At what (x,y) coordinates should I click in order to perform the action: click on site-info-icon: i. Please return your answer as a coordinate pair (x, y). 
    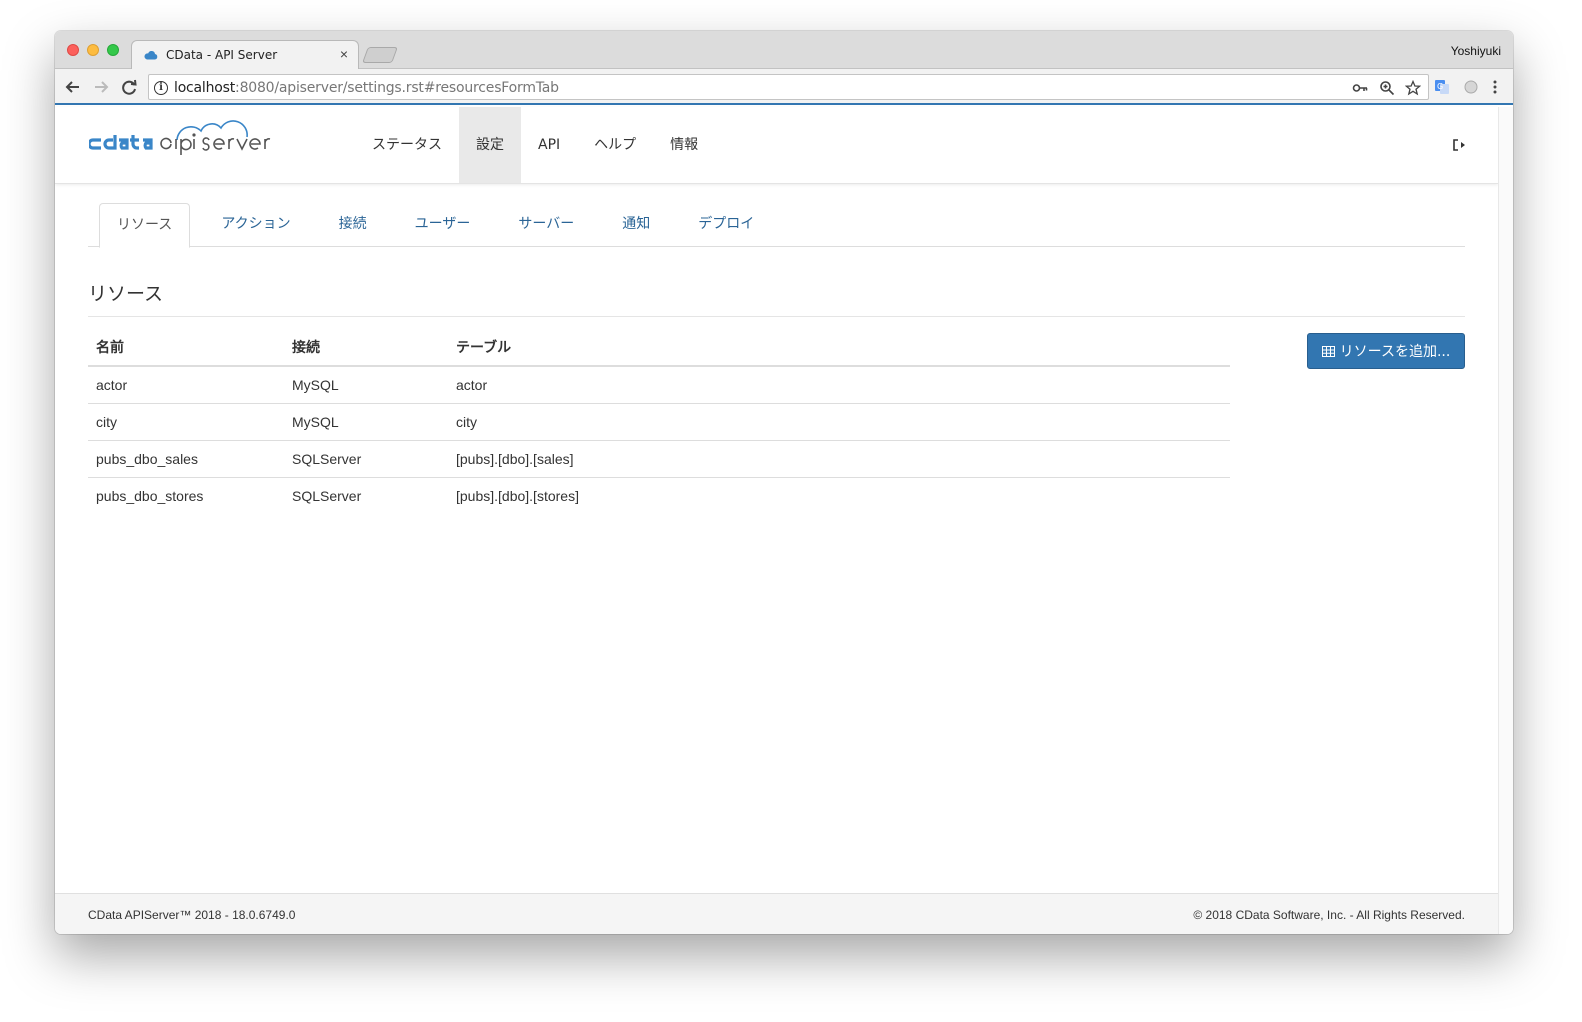
    Looking at the image, I should click on (161, 88).